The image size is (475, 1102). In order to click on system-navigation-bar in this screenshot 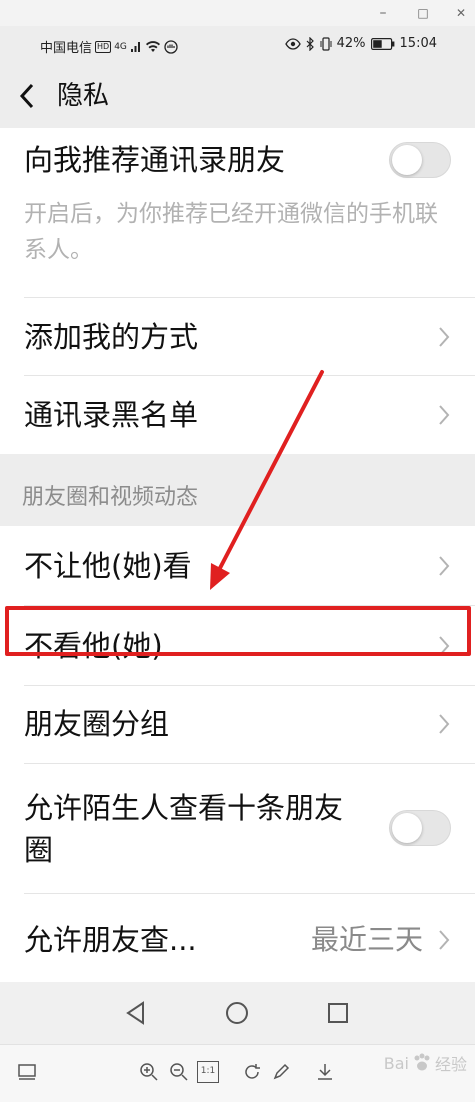, I will do `click(237, 1013)`.